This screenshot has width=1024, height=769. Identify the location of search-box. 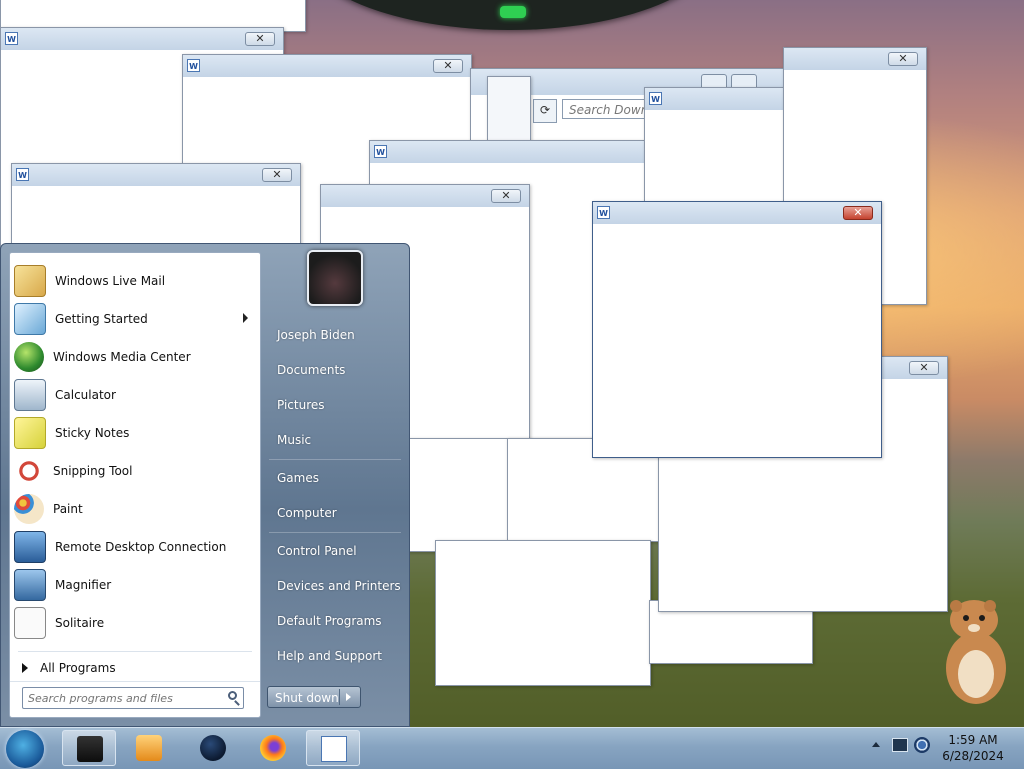
(133, 698).